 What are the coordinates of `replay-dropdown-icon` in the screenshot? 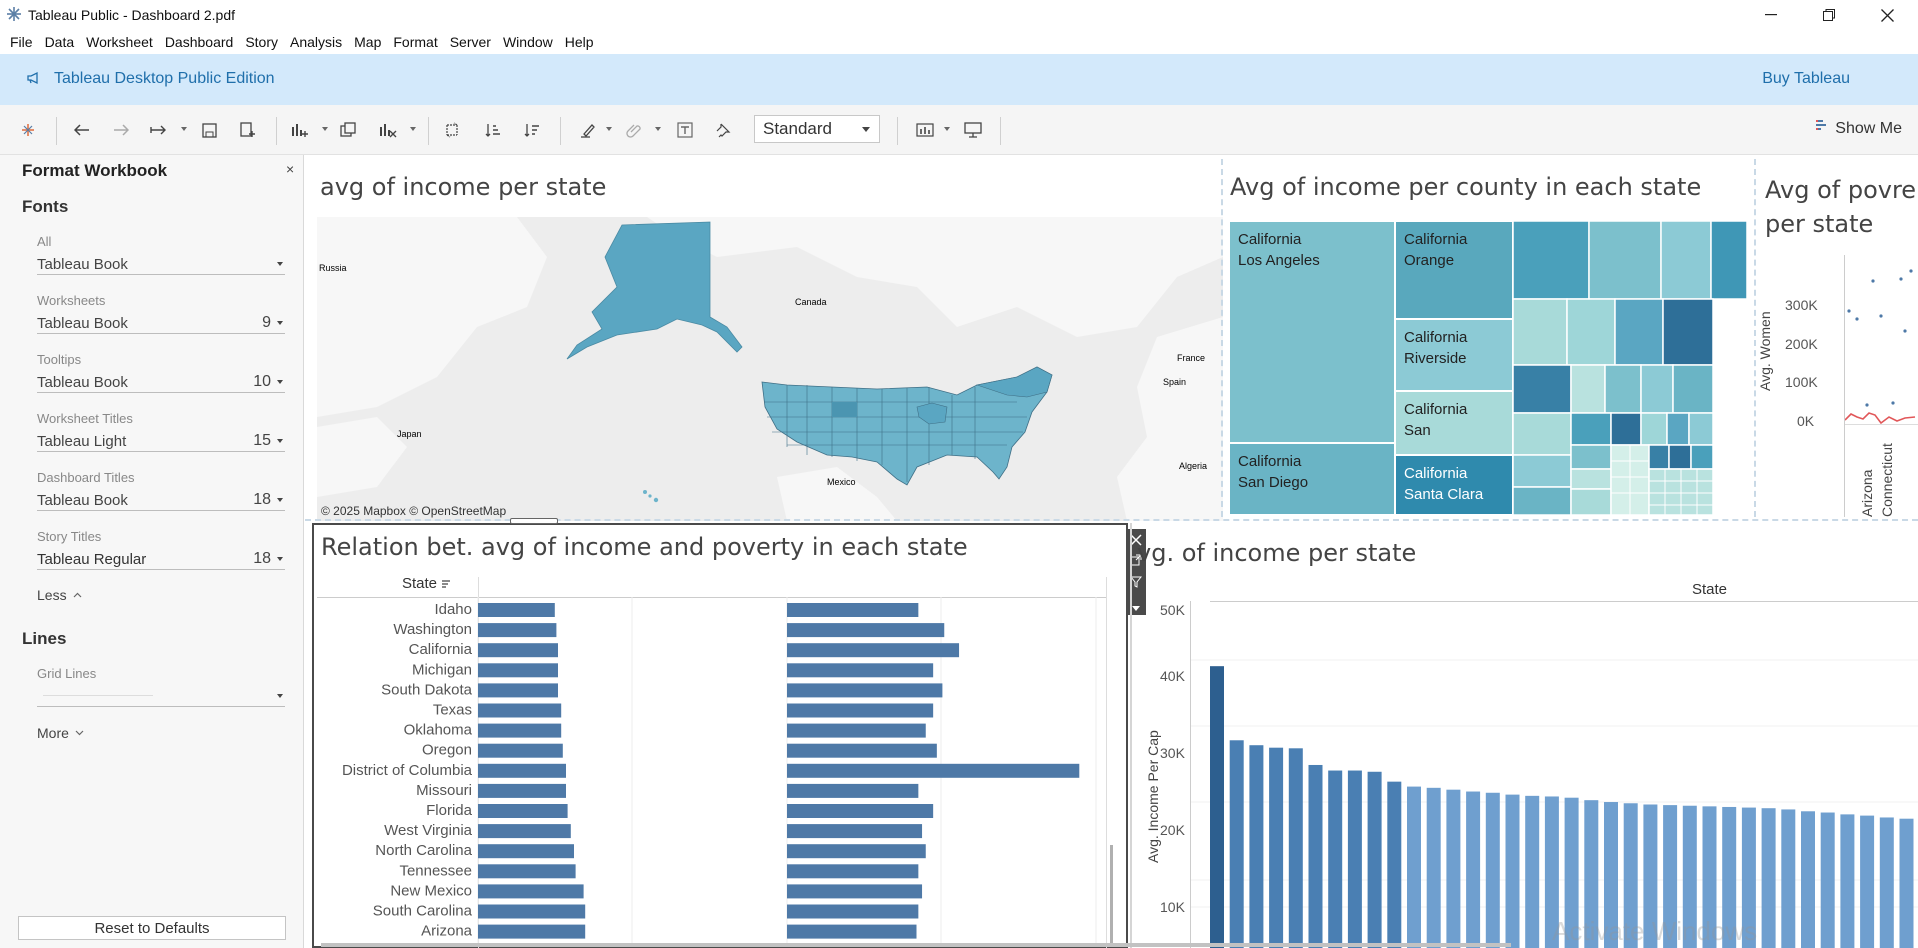 It's located at (184, 129).